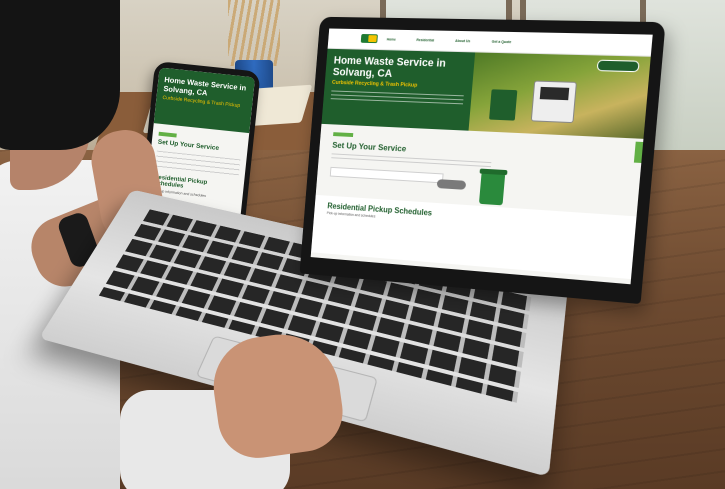 This screenshot has height=489, width=725. Describe the element at coordinates (343, 135) in the screenshot. I see `section-tag` at that location.